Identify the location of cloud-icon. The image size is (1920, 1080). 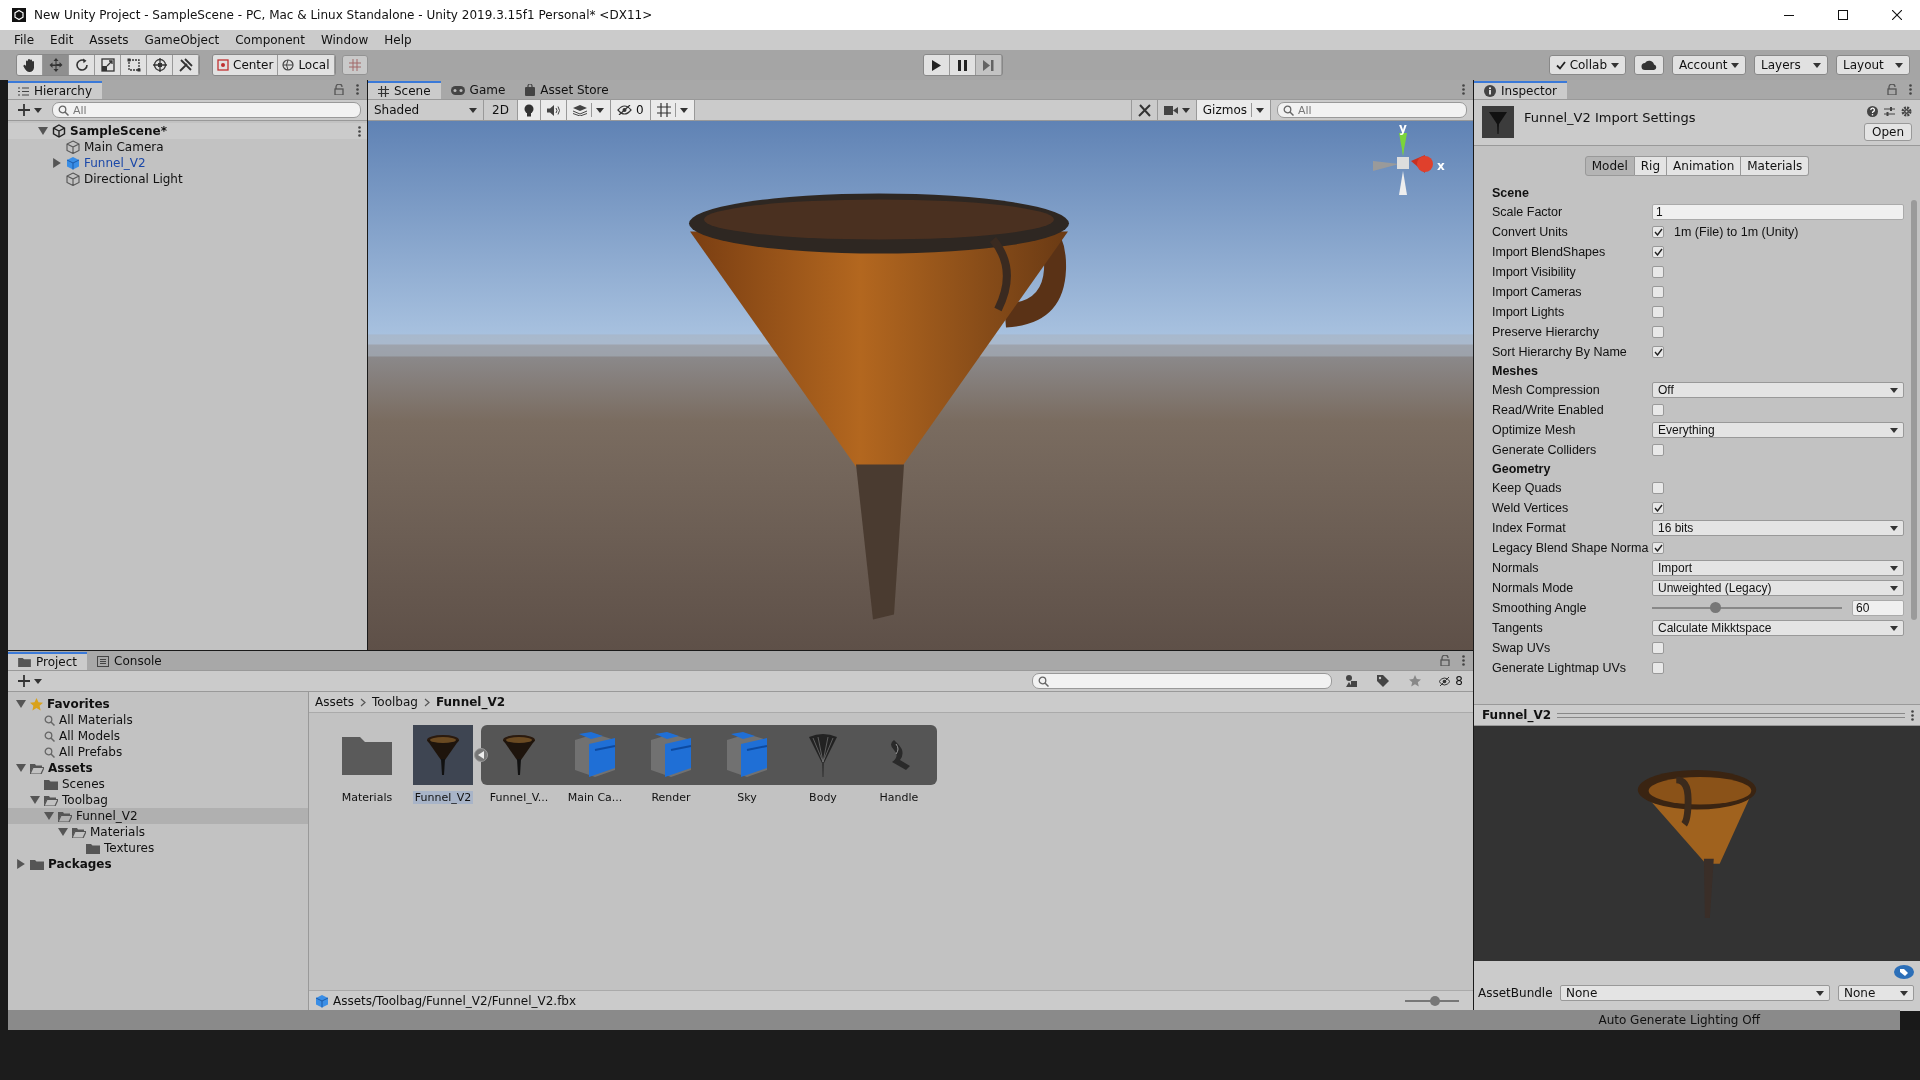
(1649, 65).